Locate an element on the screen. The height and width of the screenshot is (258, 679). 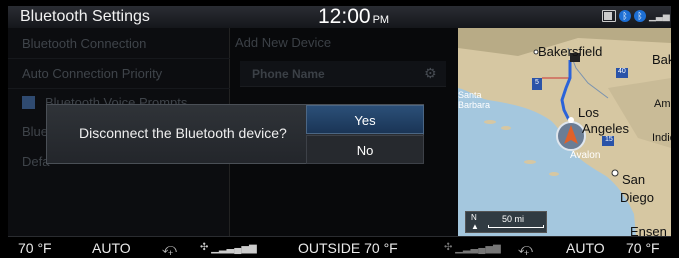
disconnect-dialog: Disconnect the Bluetooth device? Yes No is located at coordinates (235, 134).